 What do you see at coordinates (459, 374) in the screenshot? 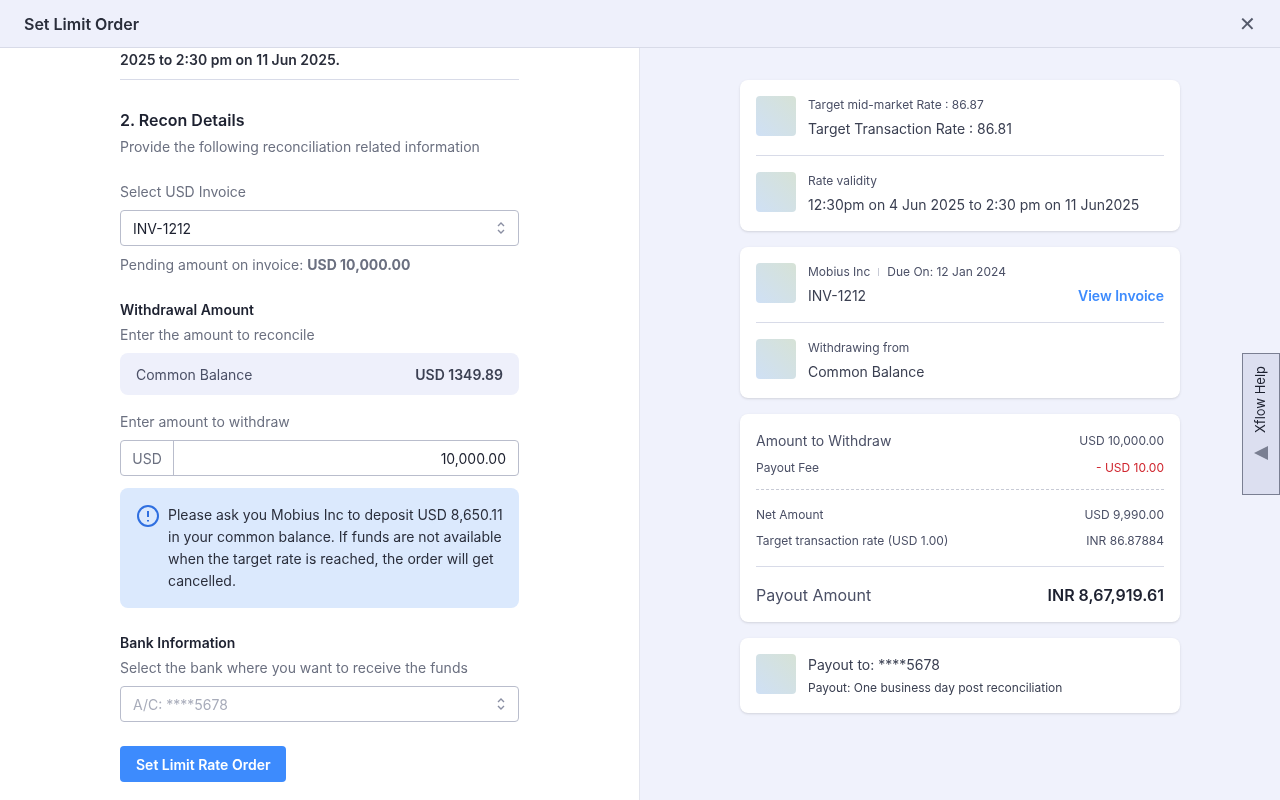
I see `balance-value: USD 1349.89` at bounding box center [459, 374].